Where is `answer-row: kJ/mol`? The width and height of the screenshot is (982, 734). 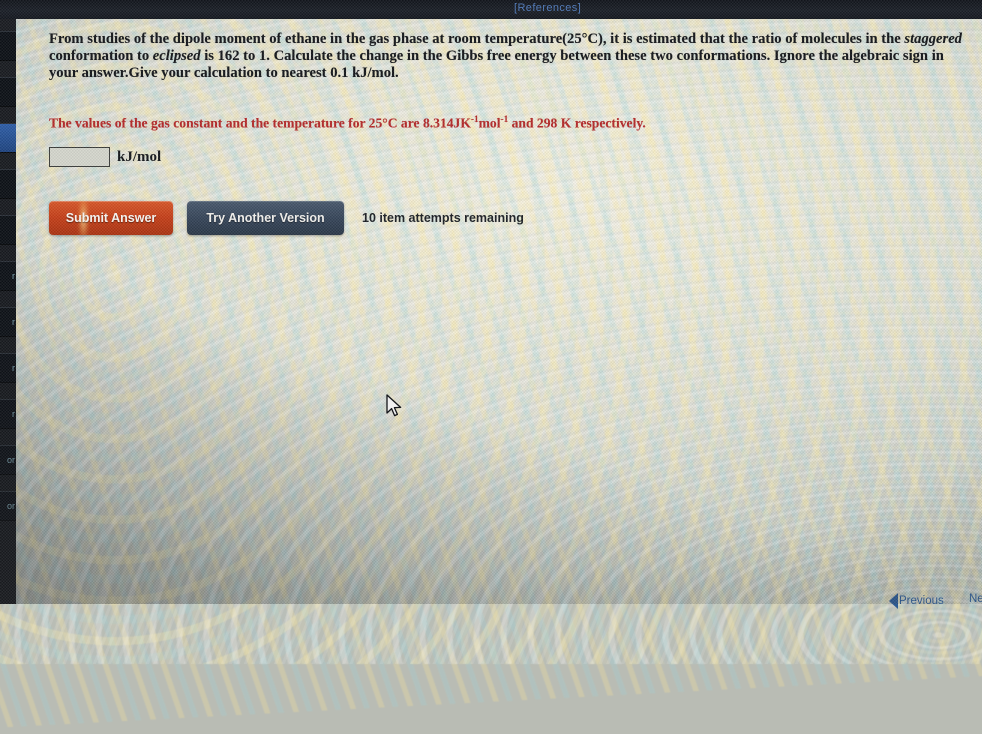
answer-row: kJ/mol is located at coordinates (105, 157).